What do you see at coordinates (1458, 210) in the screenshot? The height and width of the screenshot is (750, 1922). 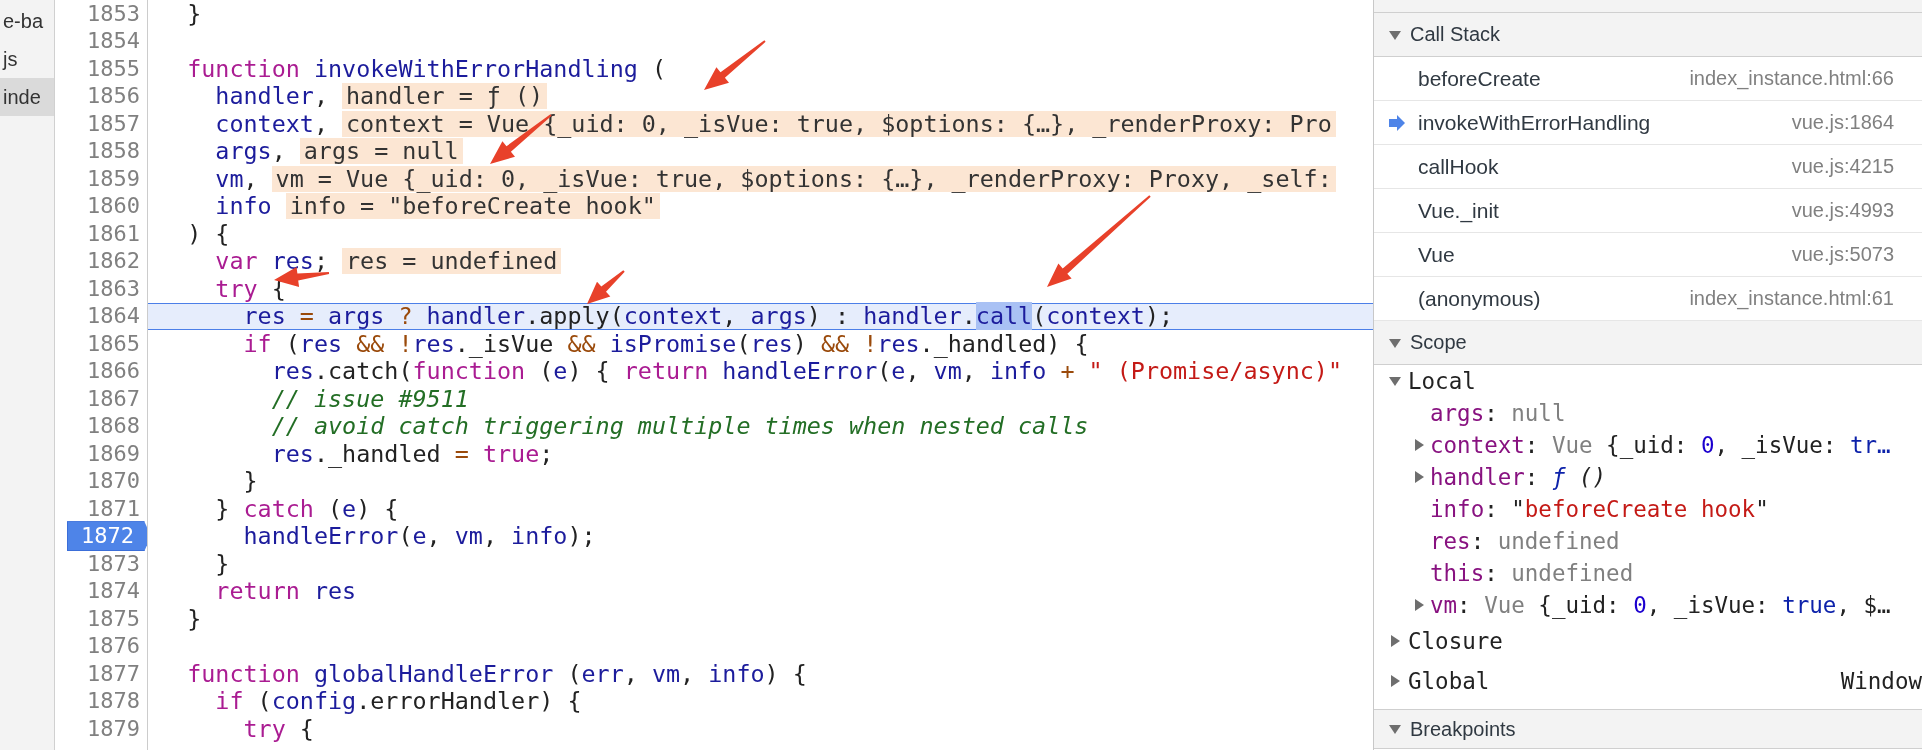 I see `frame-name: Vue._init` at bounding box center [1458, 210].